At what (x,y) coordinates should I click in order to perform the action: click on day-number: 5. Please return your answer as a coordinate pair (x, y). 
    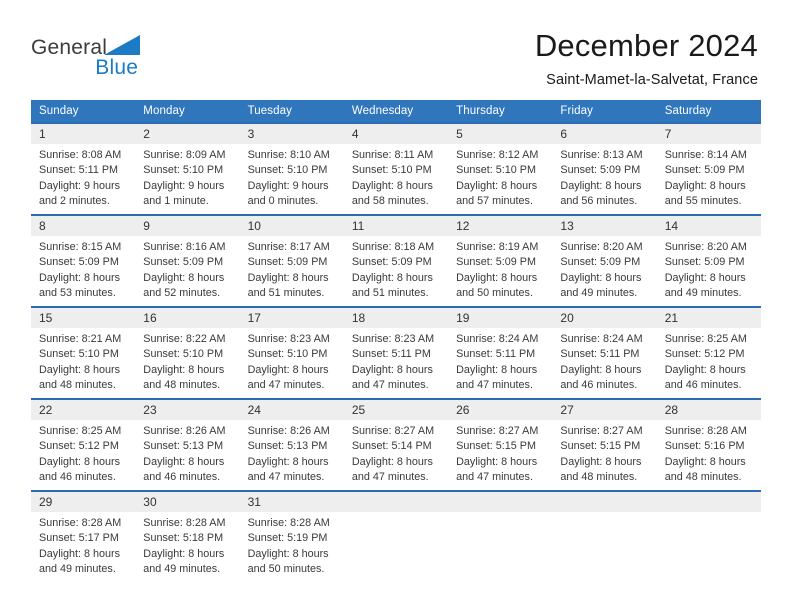
    Looking at the image, I should click on (500, 134).